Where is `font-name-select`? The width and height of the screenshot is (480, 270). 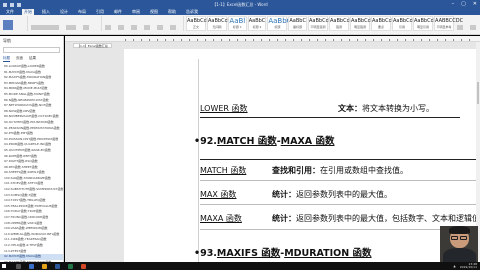 font-name-select is located at coordinates (45, 27).